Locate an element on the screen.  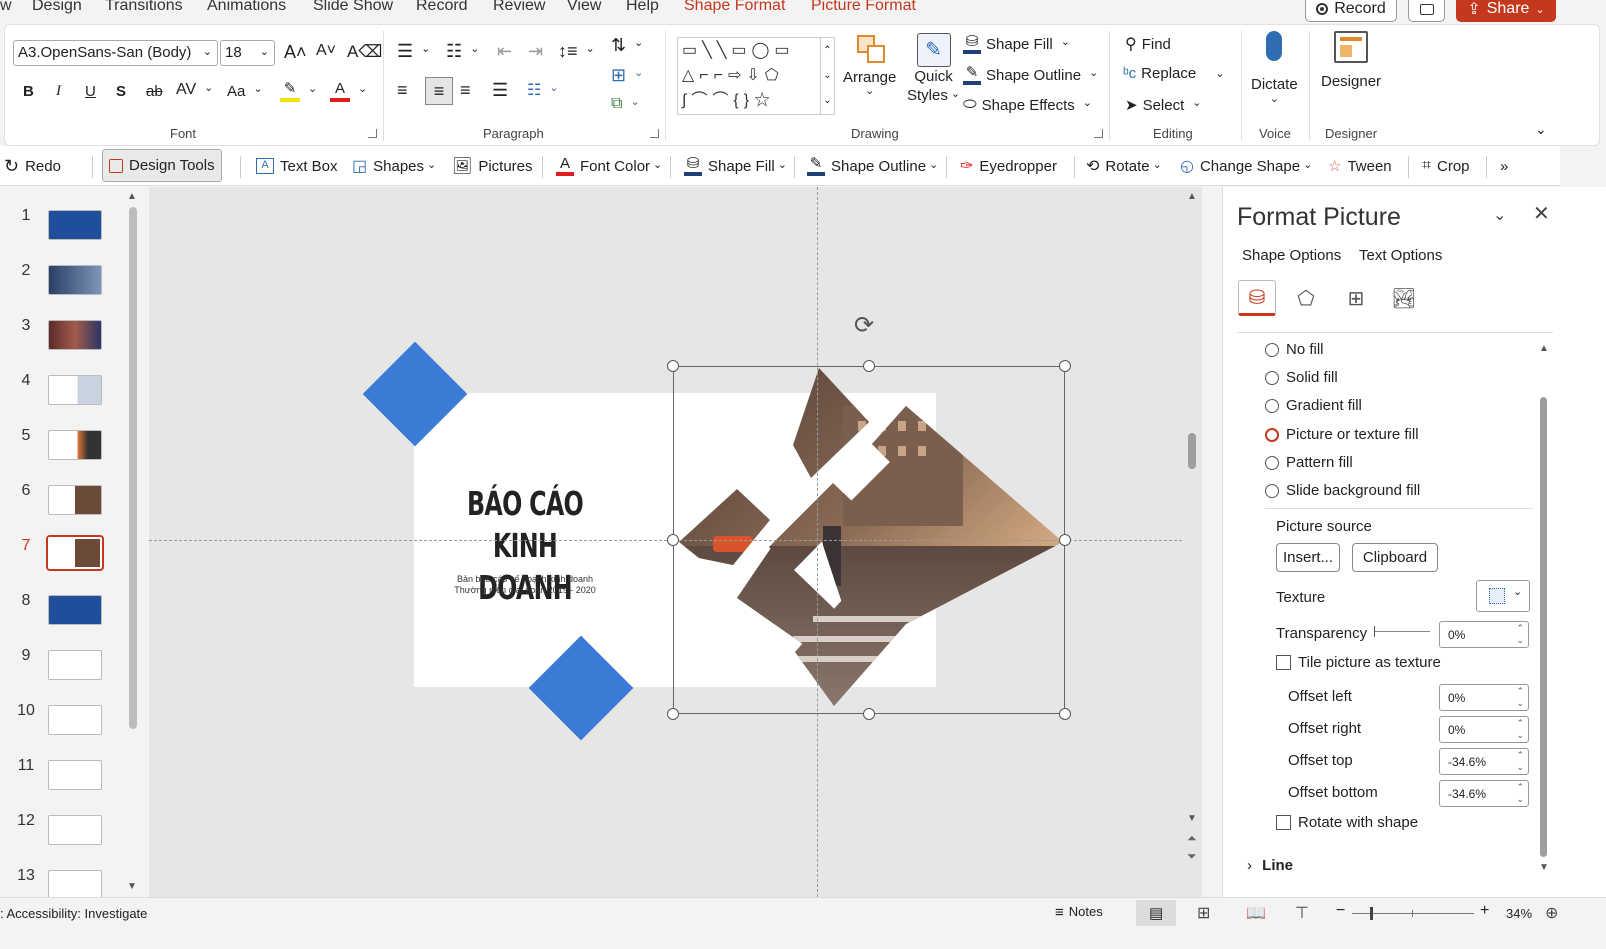
tile-picture-checkbox: Tile picture as texture is located at coordinates (1358, 662).